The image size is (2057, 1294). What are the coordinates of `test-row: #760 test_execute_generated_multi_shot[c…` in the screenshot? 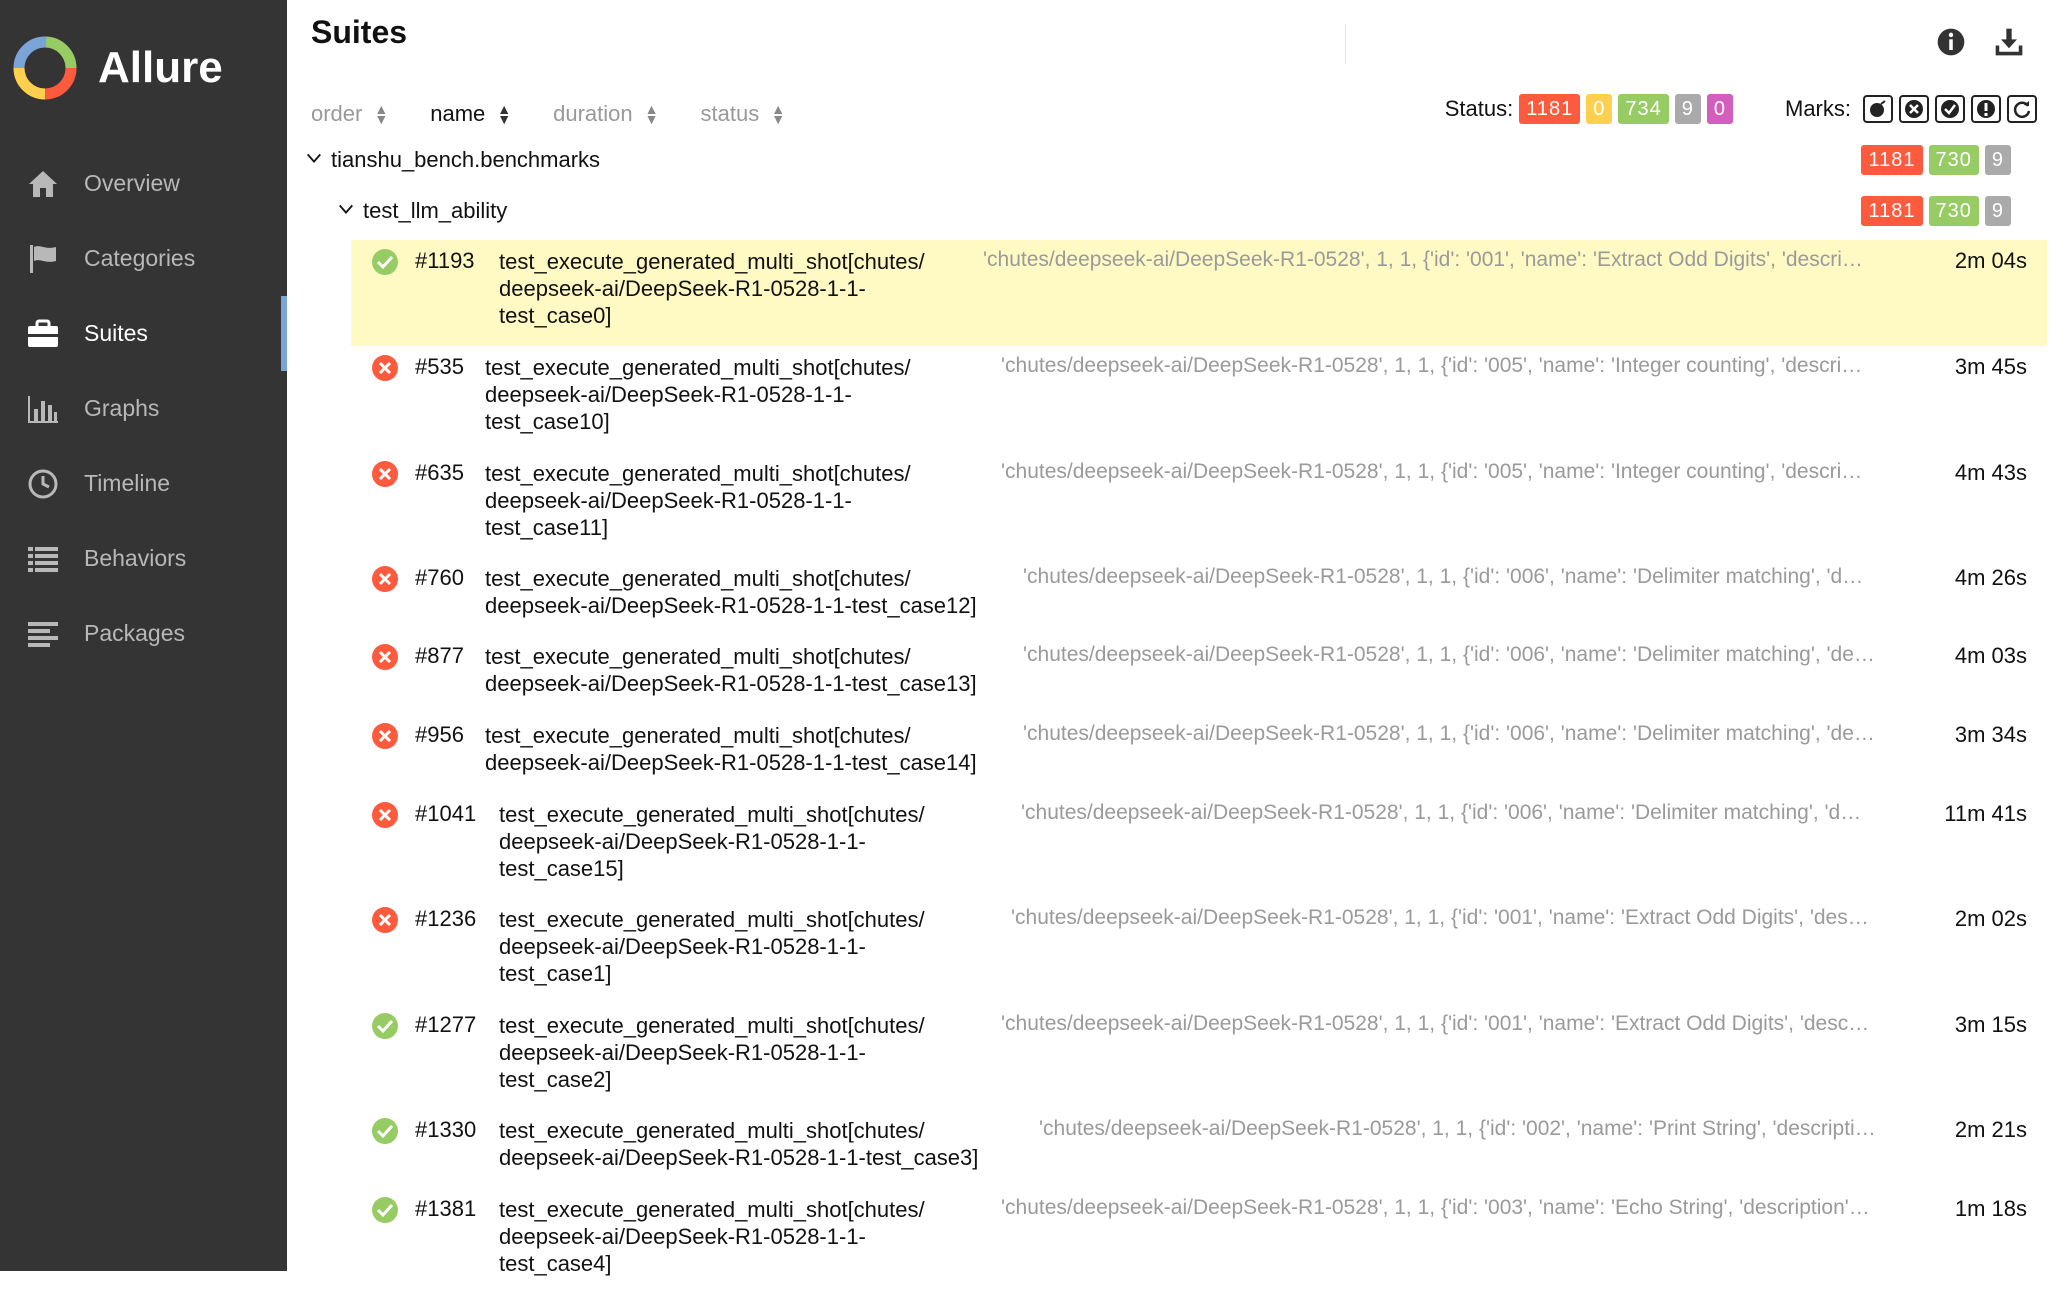 It's located at (1199, 596).